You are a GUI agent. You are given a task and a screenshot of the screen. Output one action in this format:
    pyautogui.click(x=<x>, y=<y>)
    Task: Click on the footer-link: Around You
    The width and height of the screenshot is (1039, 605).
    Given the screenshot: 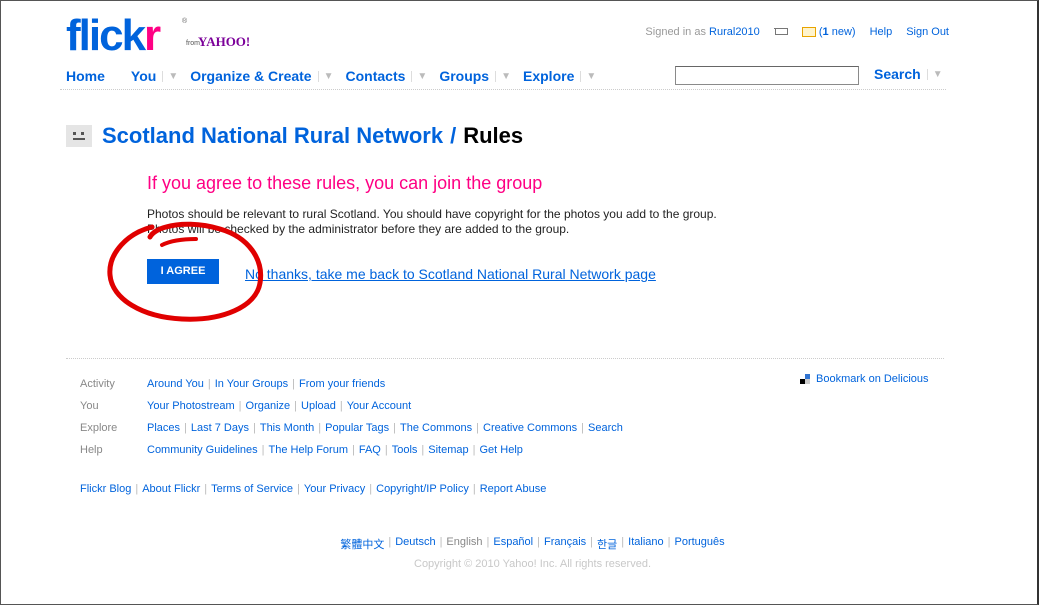 What is the action you would take?
    pyautogui.click(x=175, y=384)
    